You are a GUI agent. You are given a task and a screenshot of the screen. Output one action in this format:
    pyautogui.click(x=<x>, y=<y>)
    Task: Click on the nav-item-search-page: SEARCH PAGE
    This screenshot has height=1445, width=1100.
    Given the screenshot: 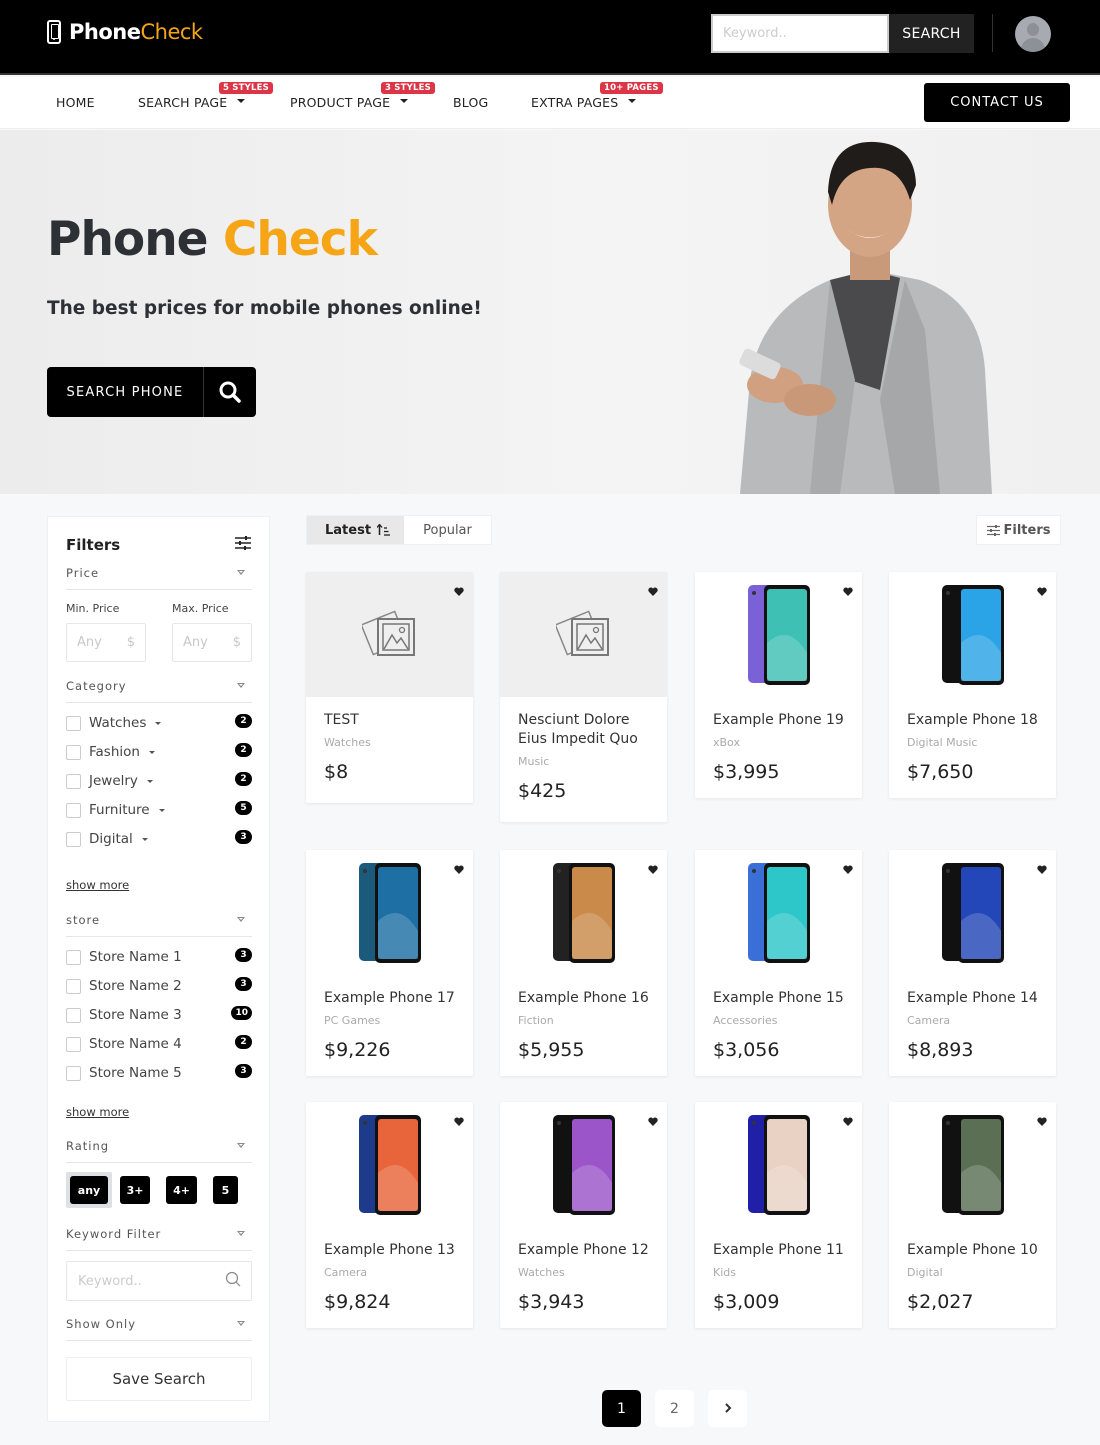 What is the action you would take?
    pyautogui.click(x=192, y=102)
    